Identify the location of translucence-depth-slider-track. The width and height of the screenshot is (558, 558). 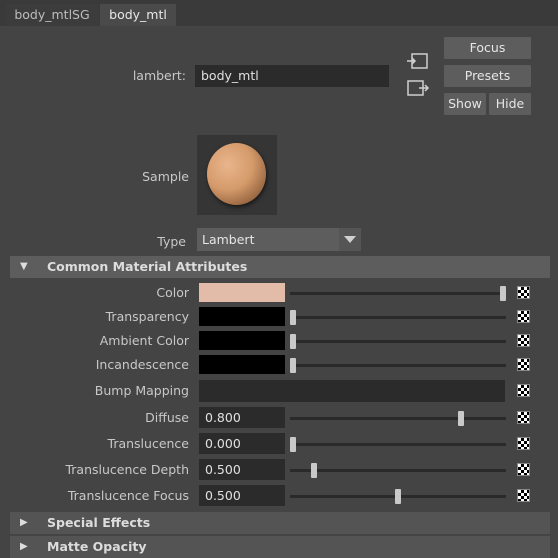
(398, 470).